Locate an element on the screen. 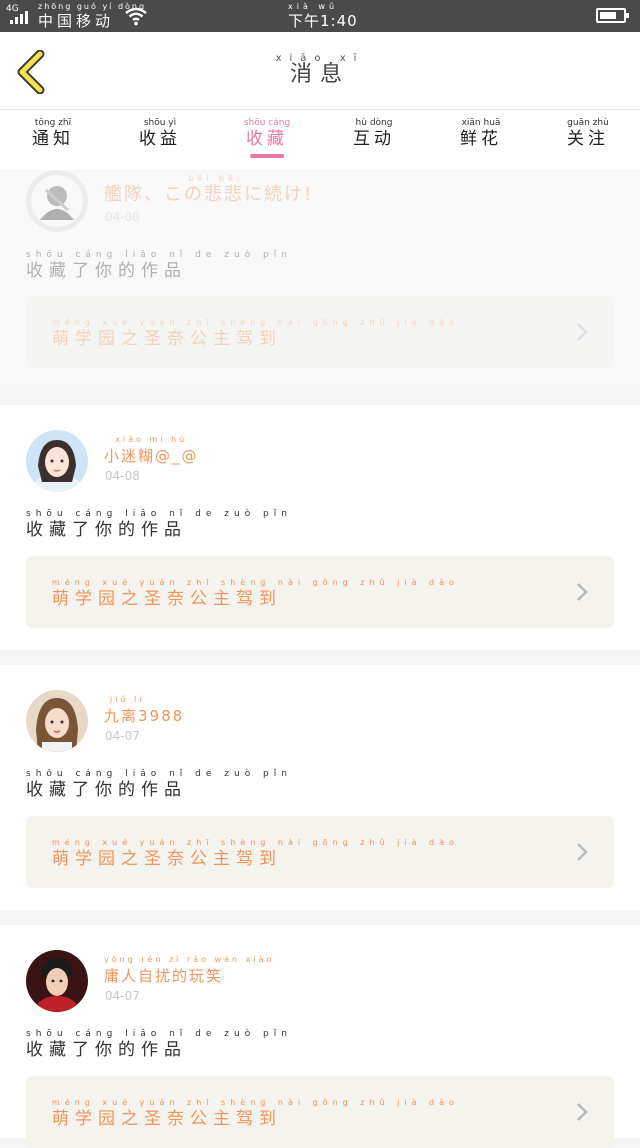  tab-follows: guān zhù 关注 is located at coordinates (588, 134).